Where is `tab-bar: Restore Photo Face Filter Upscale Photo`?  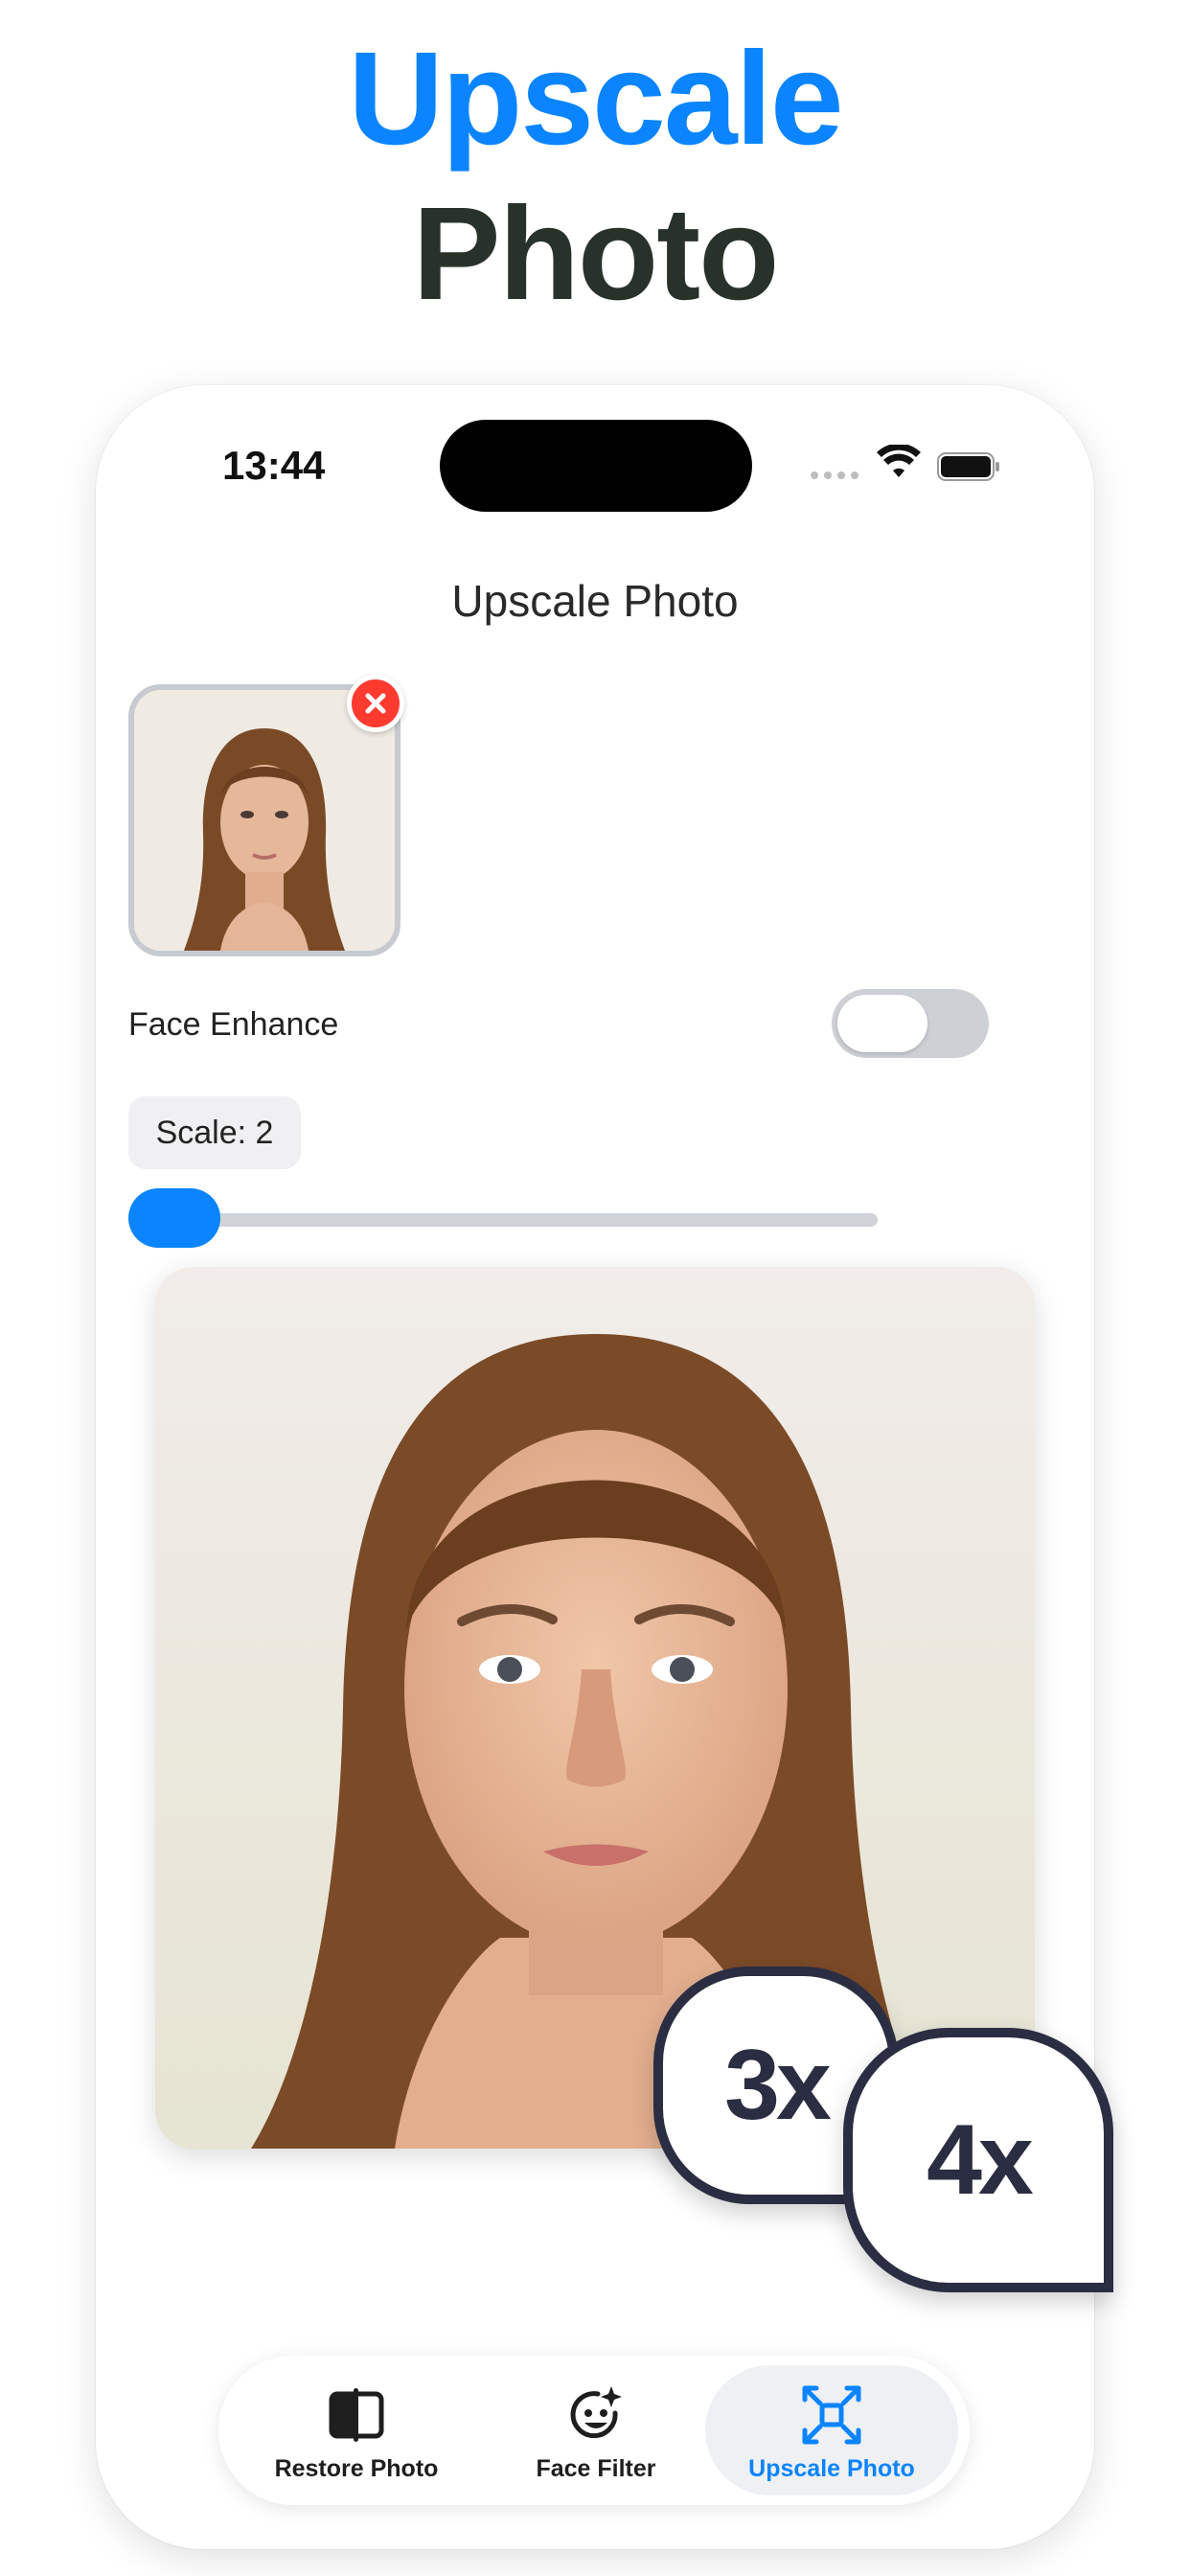
tab-bar: Restore Photo Face Filter Upscale Photo is located at coordinates (594, 2430).